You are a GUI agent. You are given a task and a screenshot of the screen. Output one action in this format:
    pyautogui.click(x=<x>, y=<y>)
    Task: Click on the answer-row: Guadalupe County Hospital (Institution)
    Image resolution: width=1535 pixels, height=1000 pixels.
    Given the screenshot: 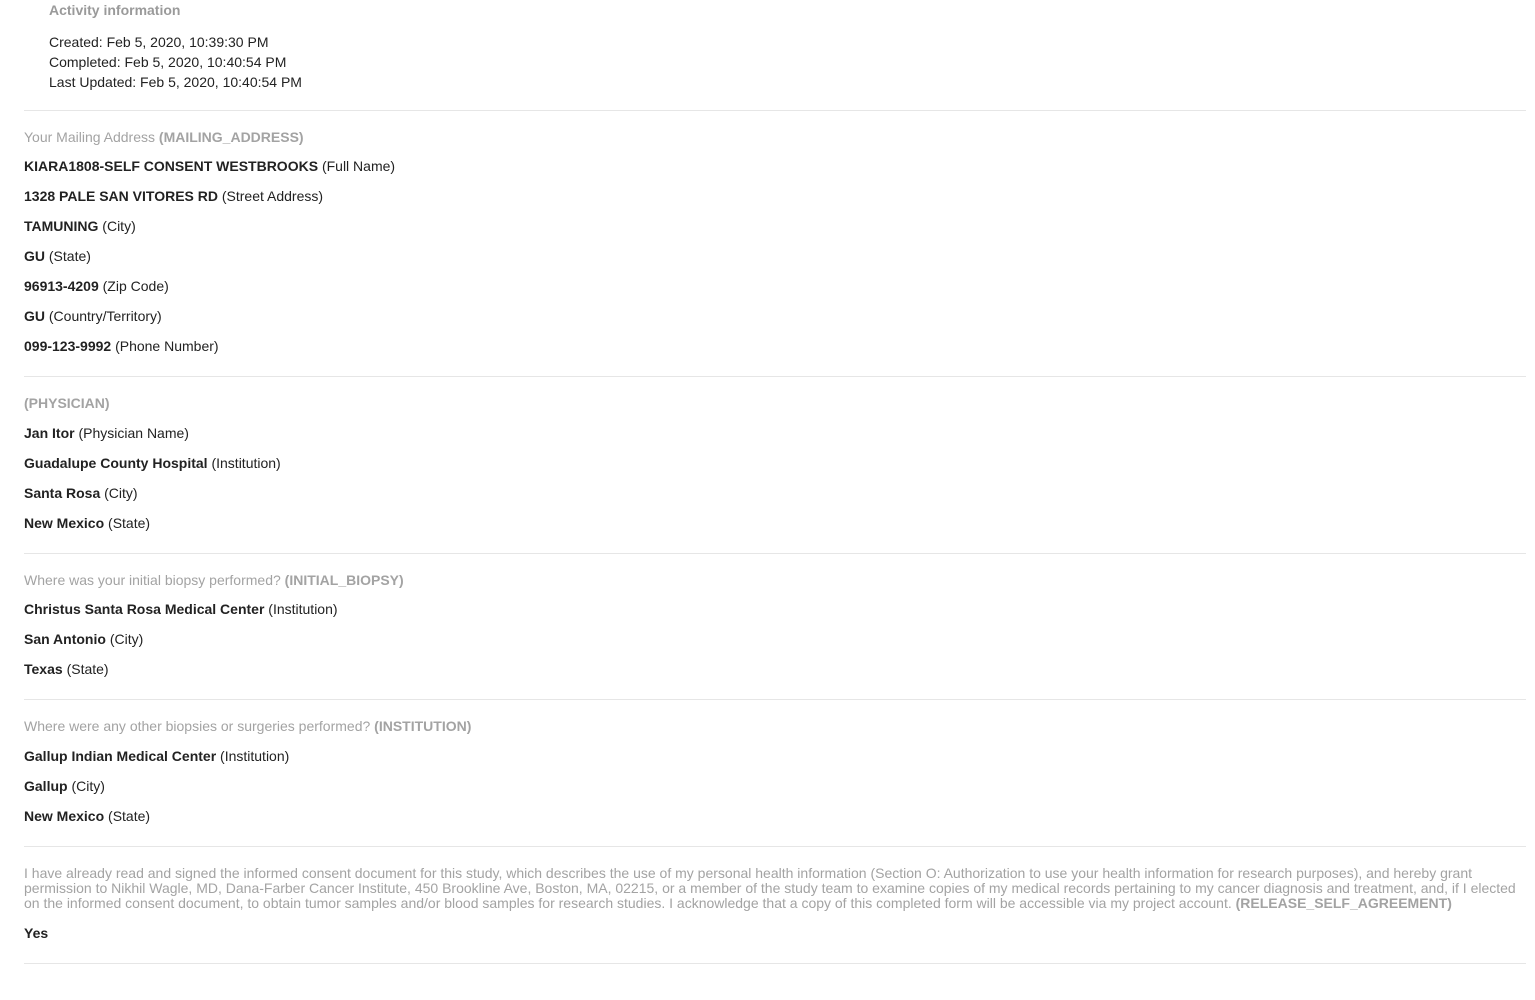 What is the action you would take?
    pyautogui.click(x=152, y=463)
    